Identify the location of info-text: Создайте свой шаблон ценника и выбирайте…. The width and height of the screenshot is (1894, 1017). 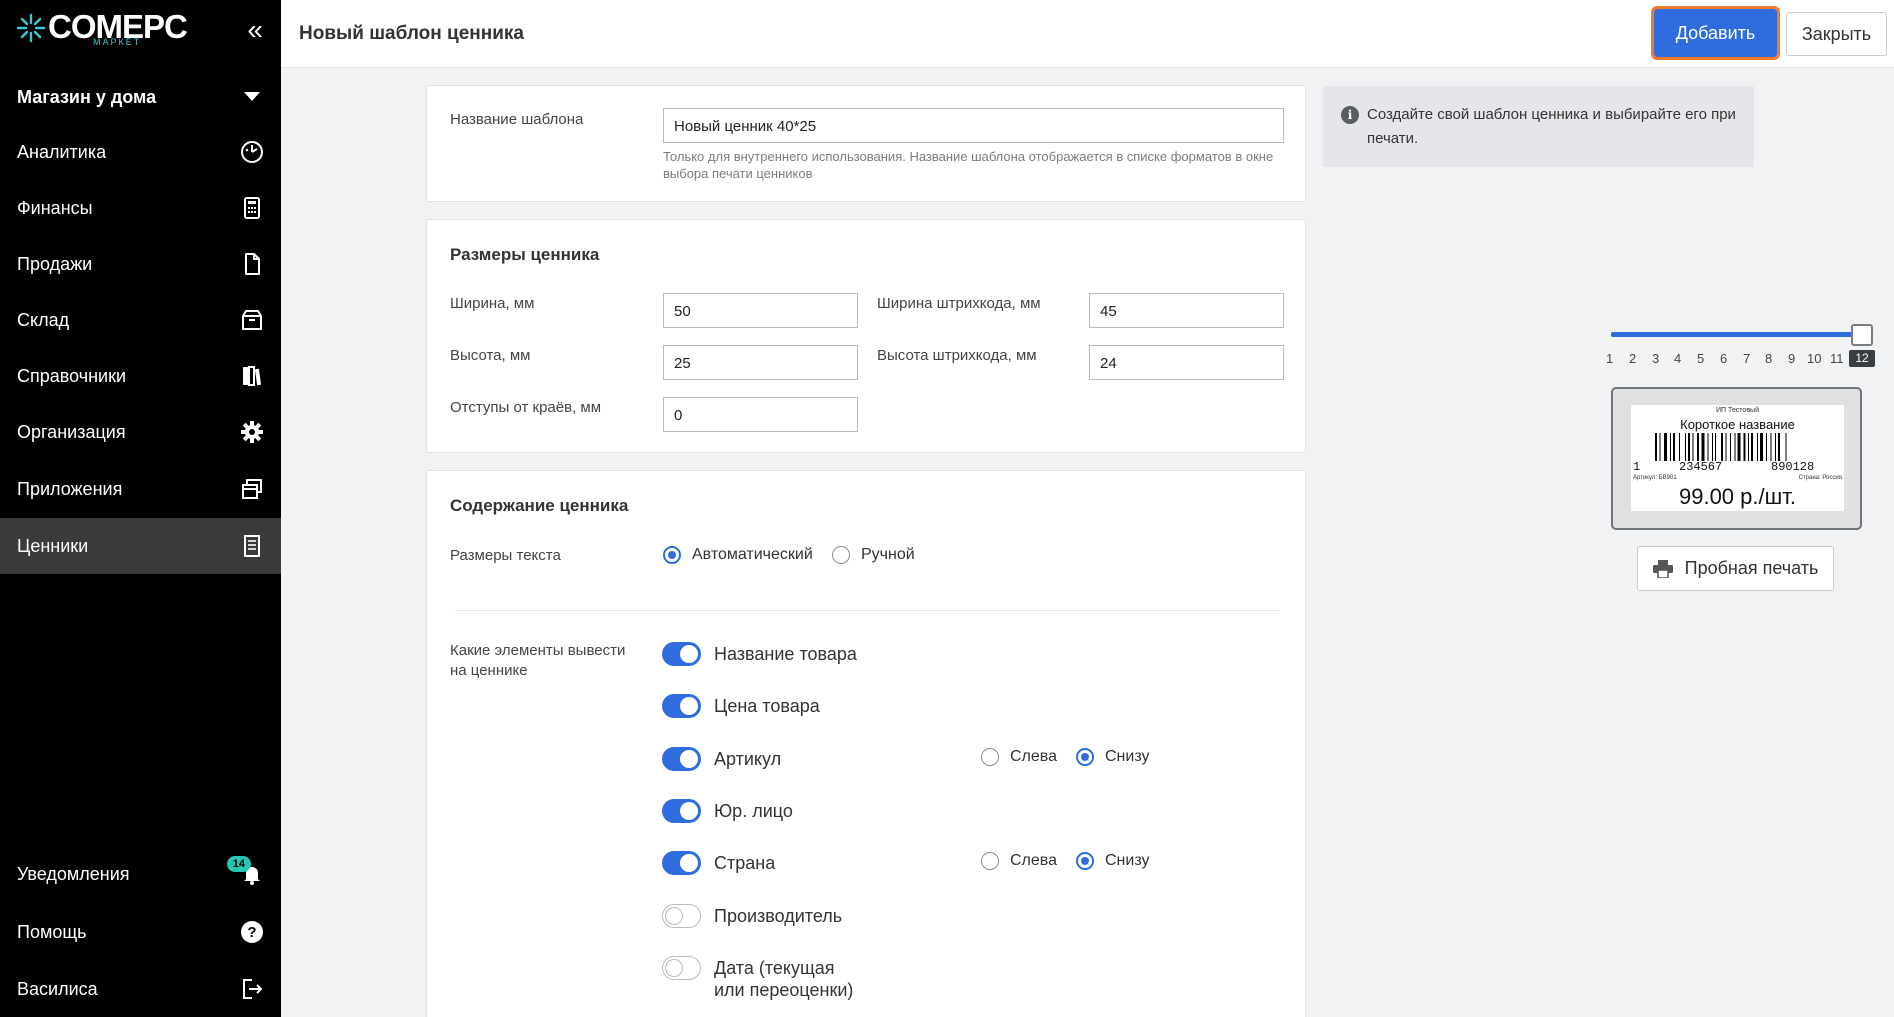
(1551, 126).